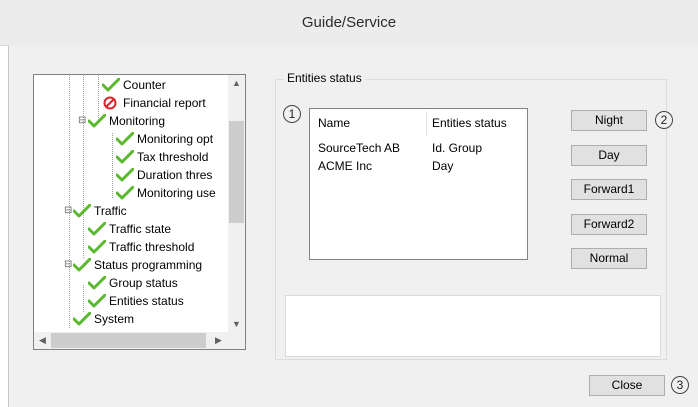  I want to click on tree-item-label: Traffic threshold, so click(152, 247).